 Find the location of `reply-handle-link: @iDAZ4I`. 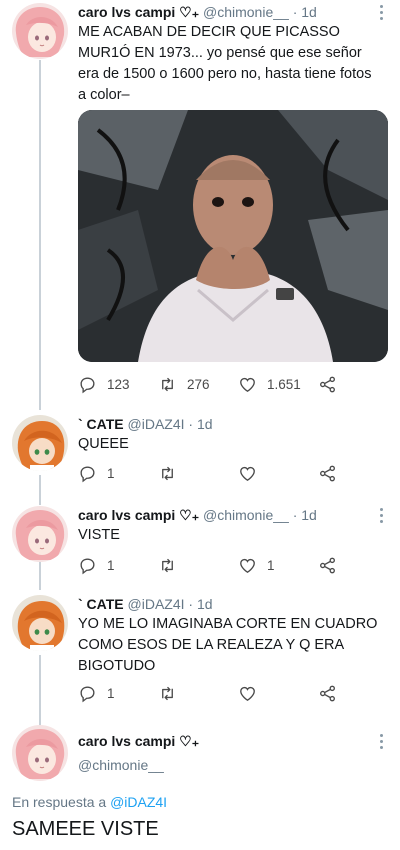

reply-handle-link: @iDAZ4I is located at coordinates (138, 802).